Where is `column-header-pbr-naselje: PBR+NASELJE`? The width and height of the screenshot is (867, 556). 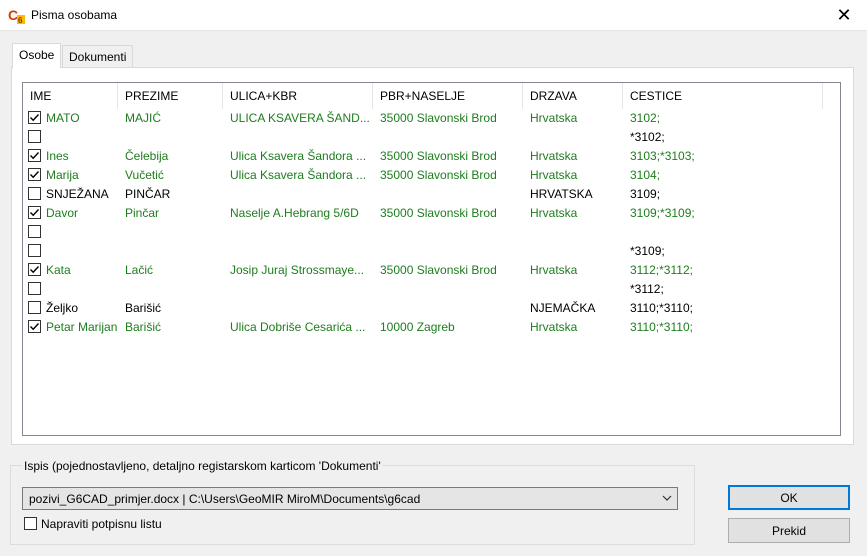 column-header-pbr-naselje: PBR+NASELJE is located at coordinates (448, 96).